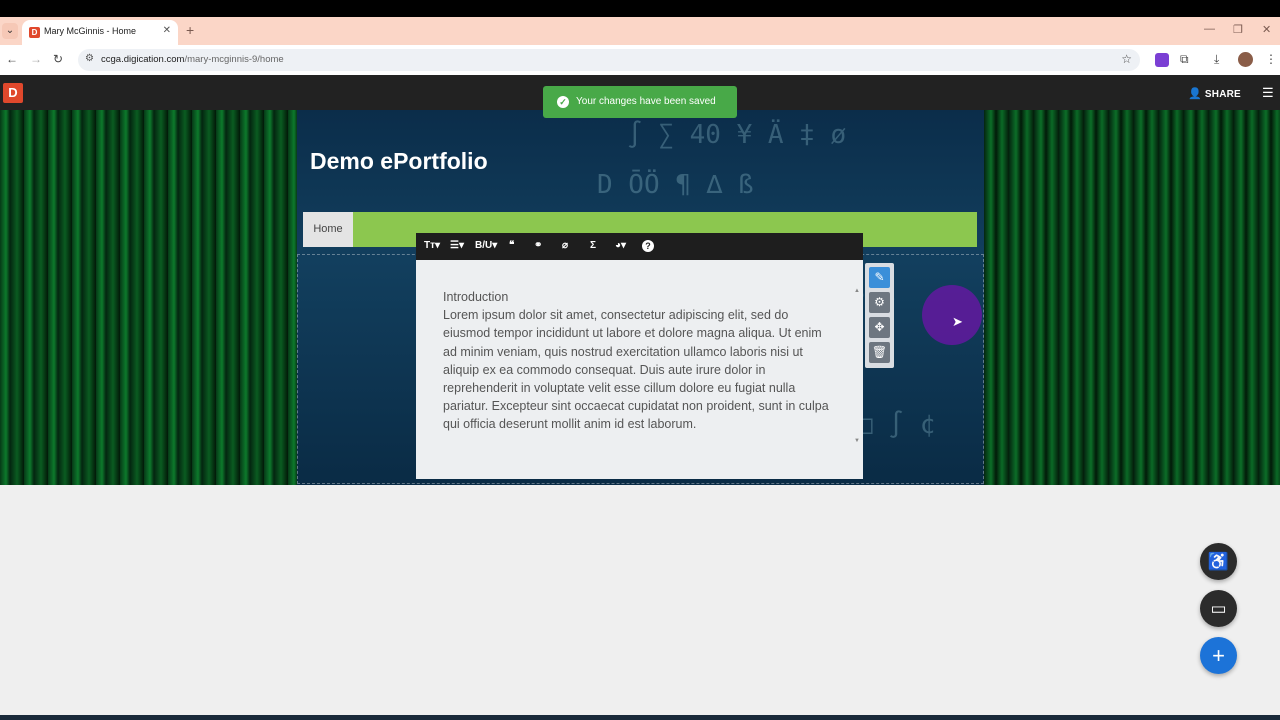  Describe the element at coordinates (737, 135) in the screenshot. I see `banner-glyphs: ∫ ∑ 40 ¥ Ä ‡ ø` at that location.